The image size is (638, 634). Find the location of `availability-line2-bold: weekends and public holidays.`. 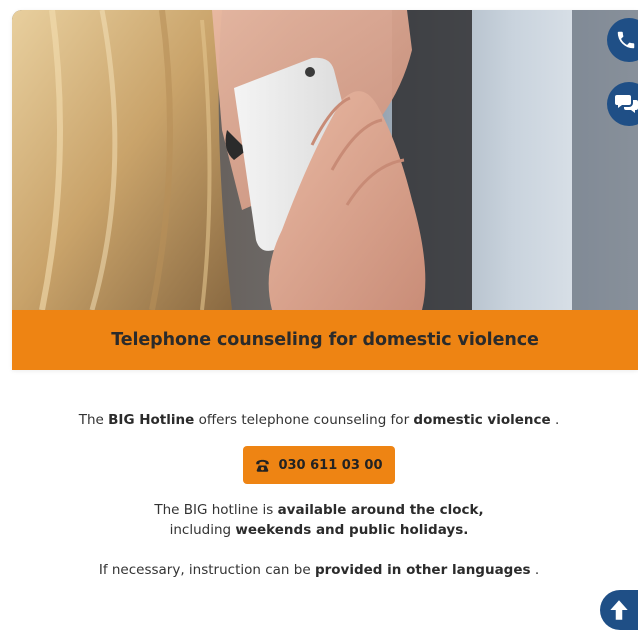

availability-line2-bold: weekends and public holidays. is located at coordinates (352, 530).